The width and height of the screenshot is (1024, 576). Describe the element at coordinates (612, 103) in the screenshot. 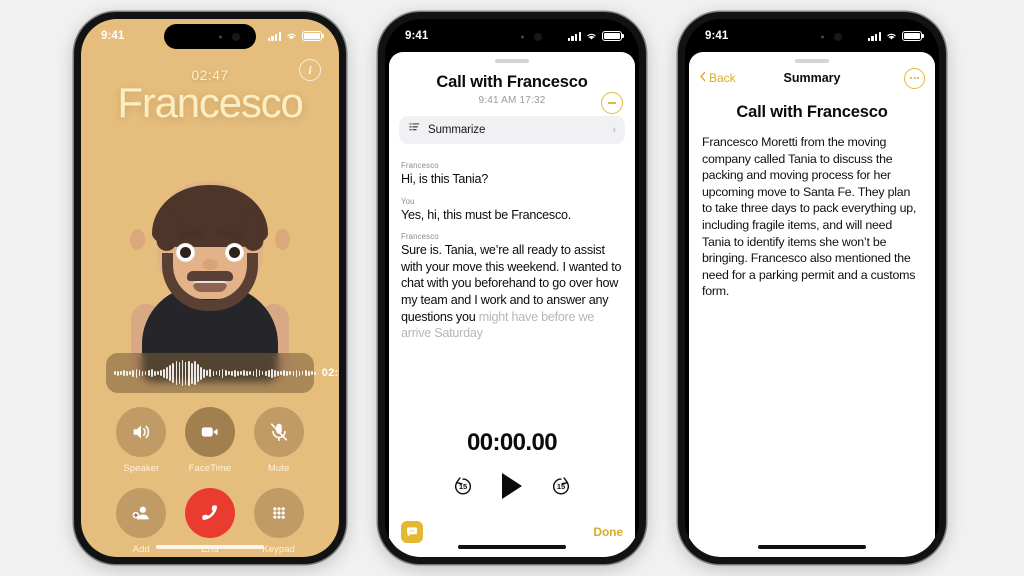

I see `minus-circle-icon` at that location.